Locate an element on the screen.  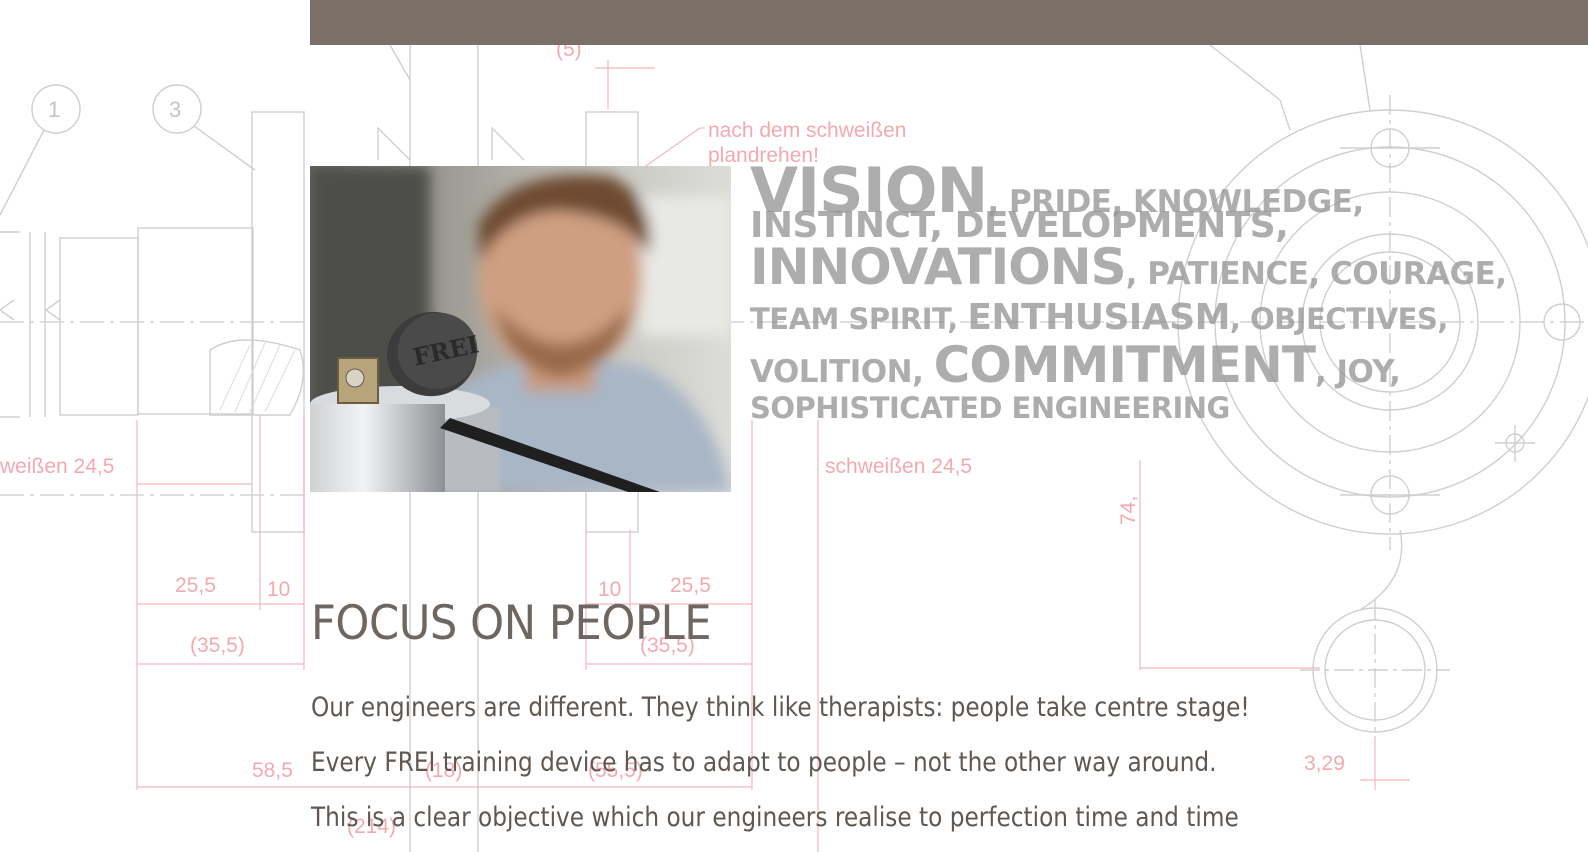
balloon-3-label: 3 is located at coordinates (175, 109).